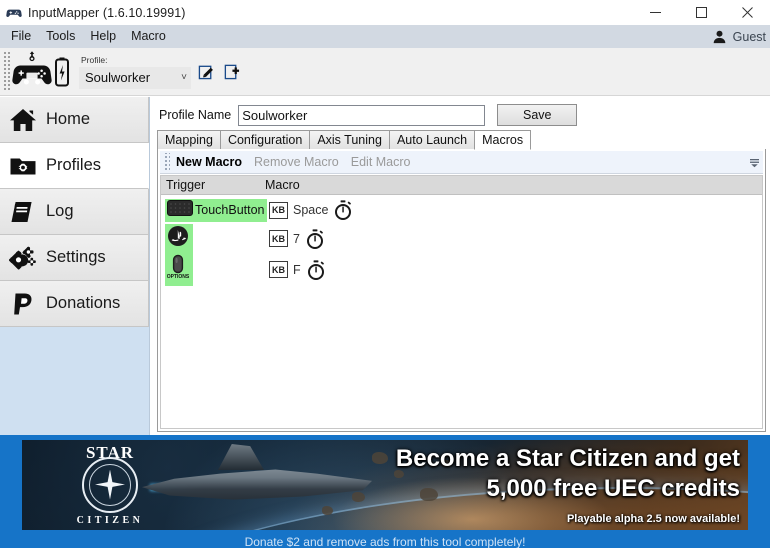  What do you see at coordinates (23, 212) in the screenshot?
I see `log-icon` at bounding box center [23, 212].